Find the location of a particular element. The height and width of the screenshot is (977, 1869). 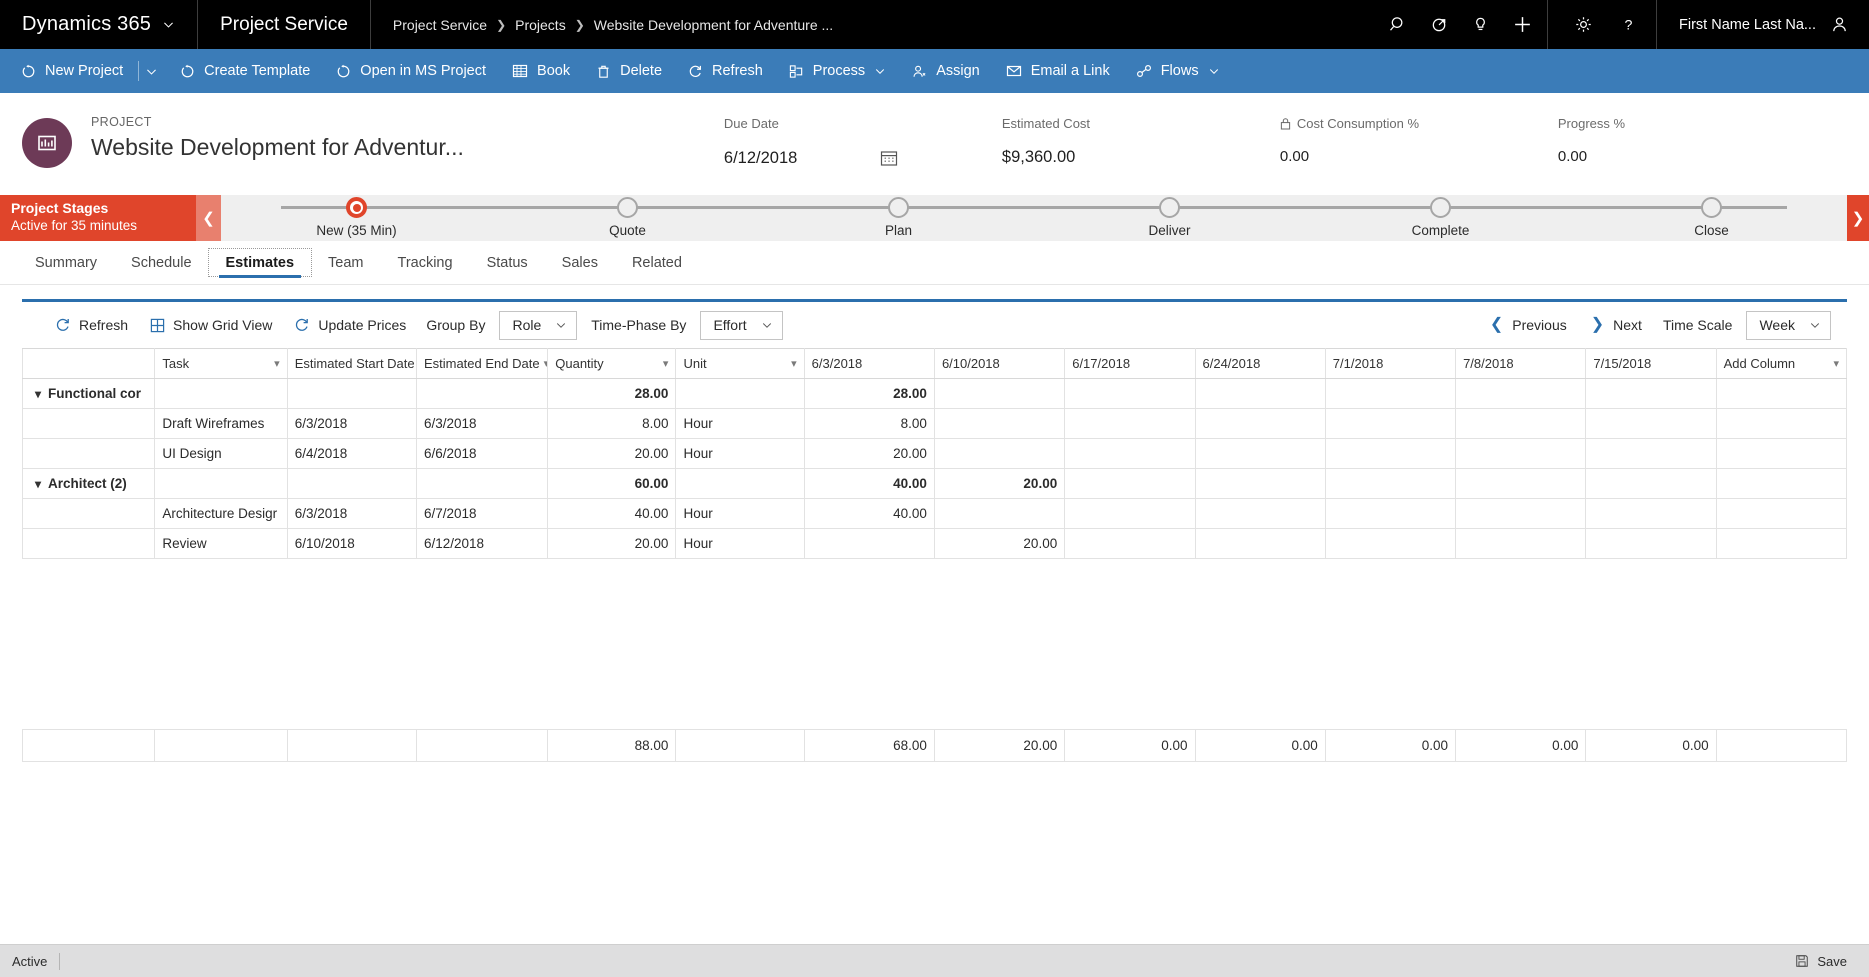

brand-menu: Dynamics 365 is located at coordinates (99, 24).